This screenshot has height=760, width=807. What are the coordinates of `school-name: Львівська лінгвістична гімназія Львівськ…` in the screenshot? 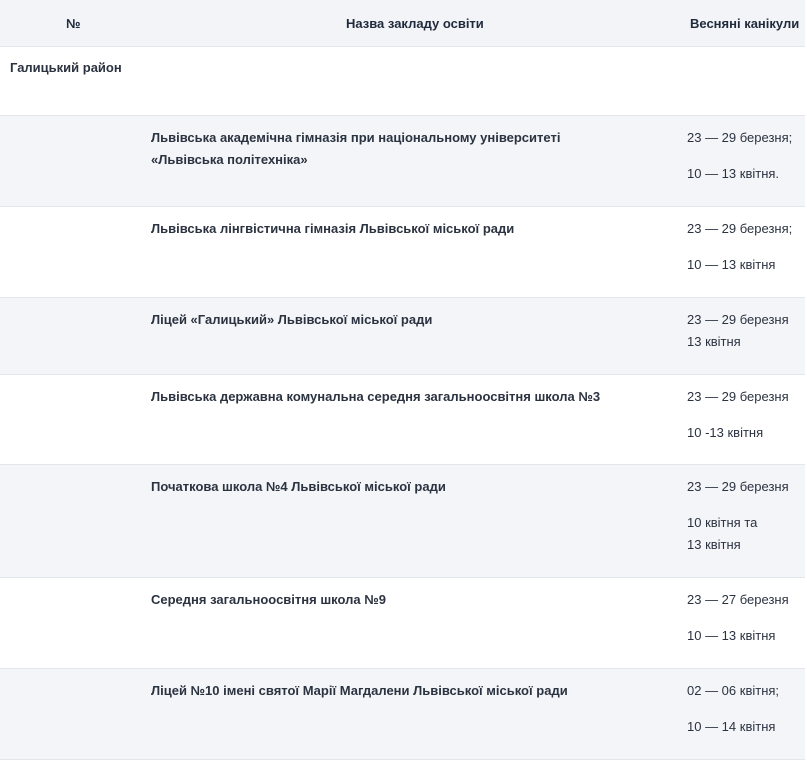 It's located at (409, 252).